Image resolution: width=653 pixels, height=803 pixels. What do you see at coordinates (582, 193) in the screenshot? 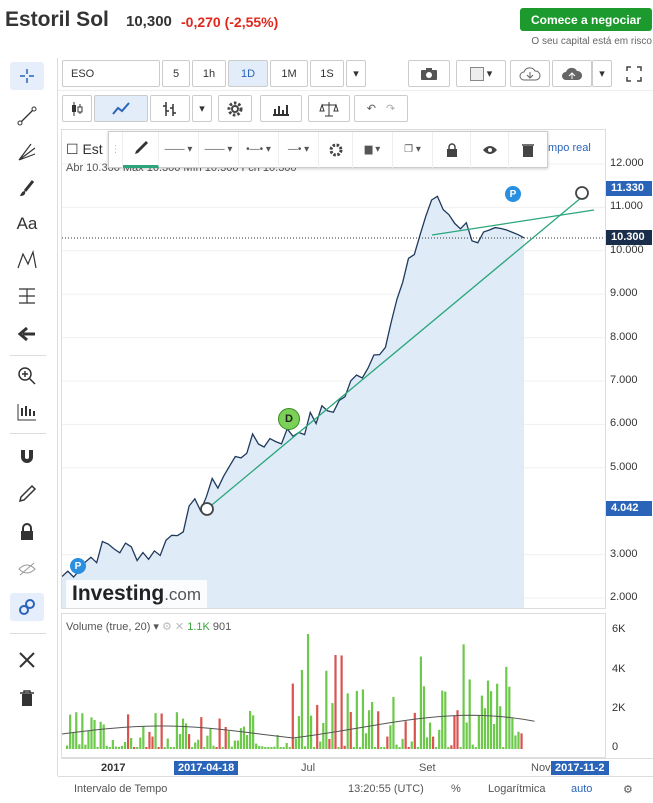
I see `trend-anchor-end` at bounding box center [582, 193].